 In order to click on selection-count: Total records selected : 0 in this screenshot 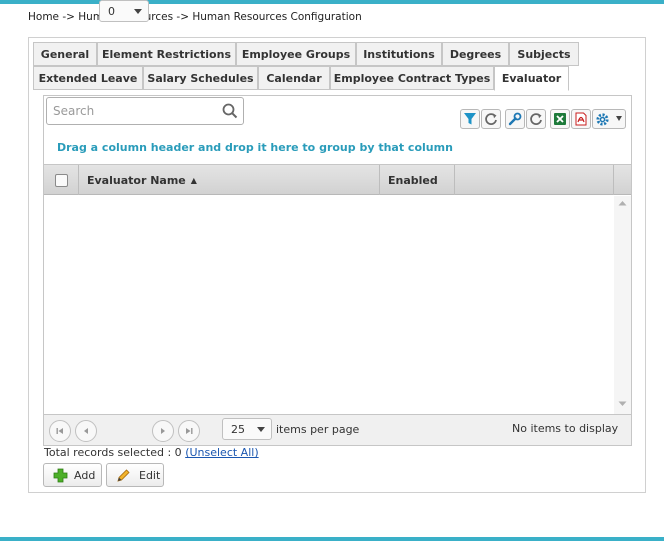, I will do `click(113, 452)`.